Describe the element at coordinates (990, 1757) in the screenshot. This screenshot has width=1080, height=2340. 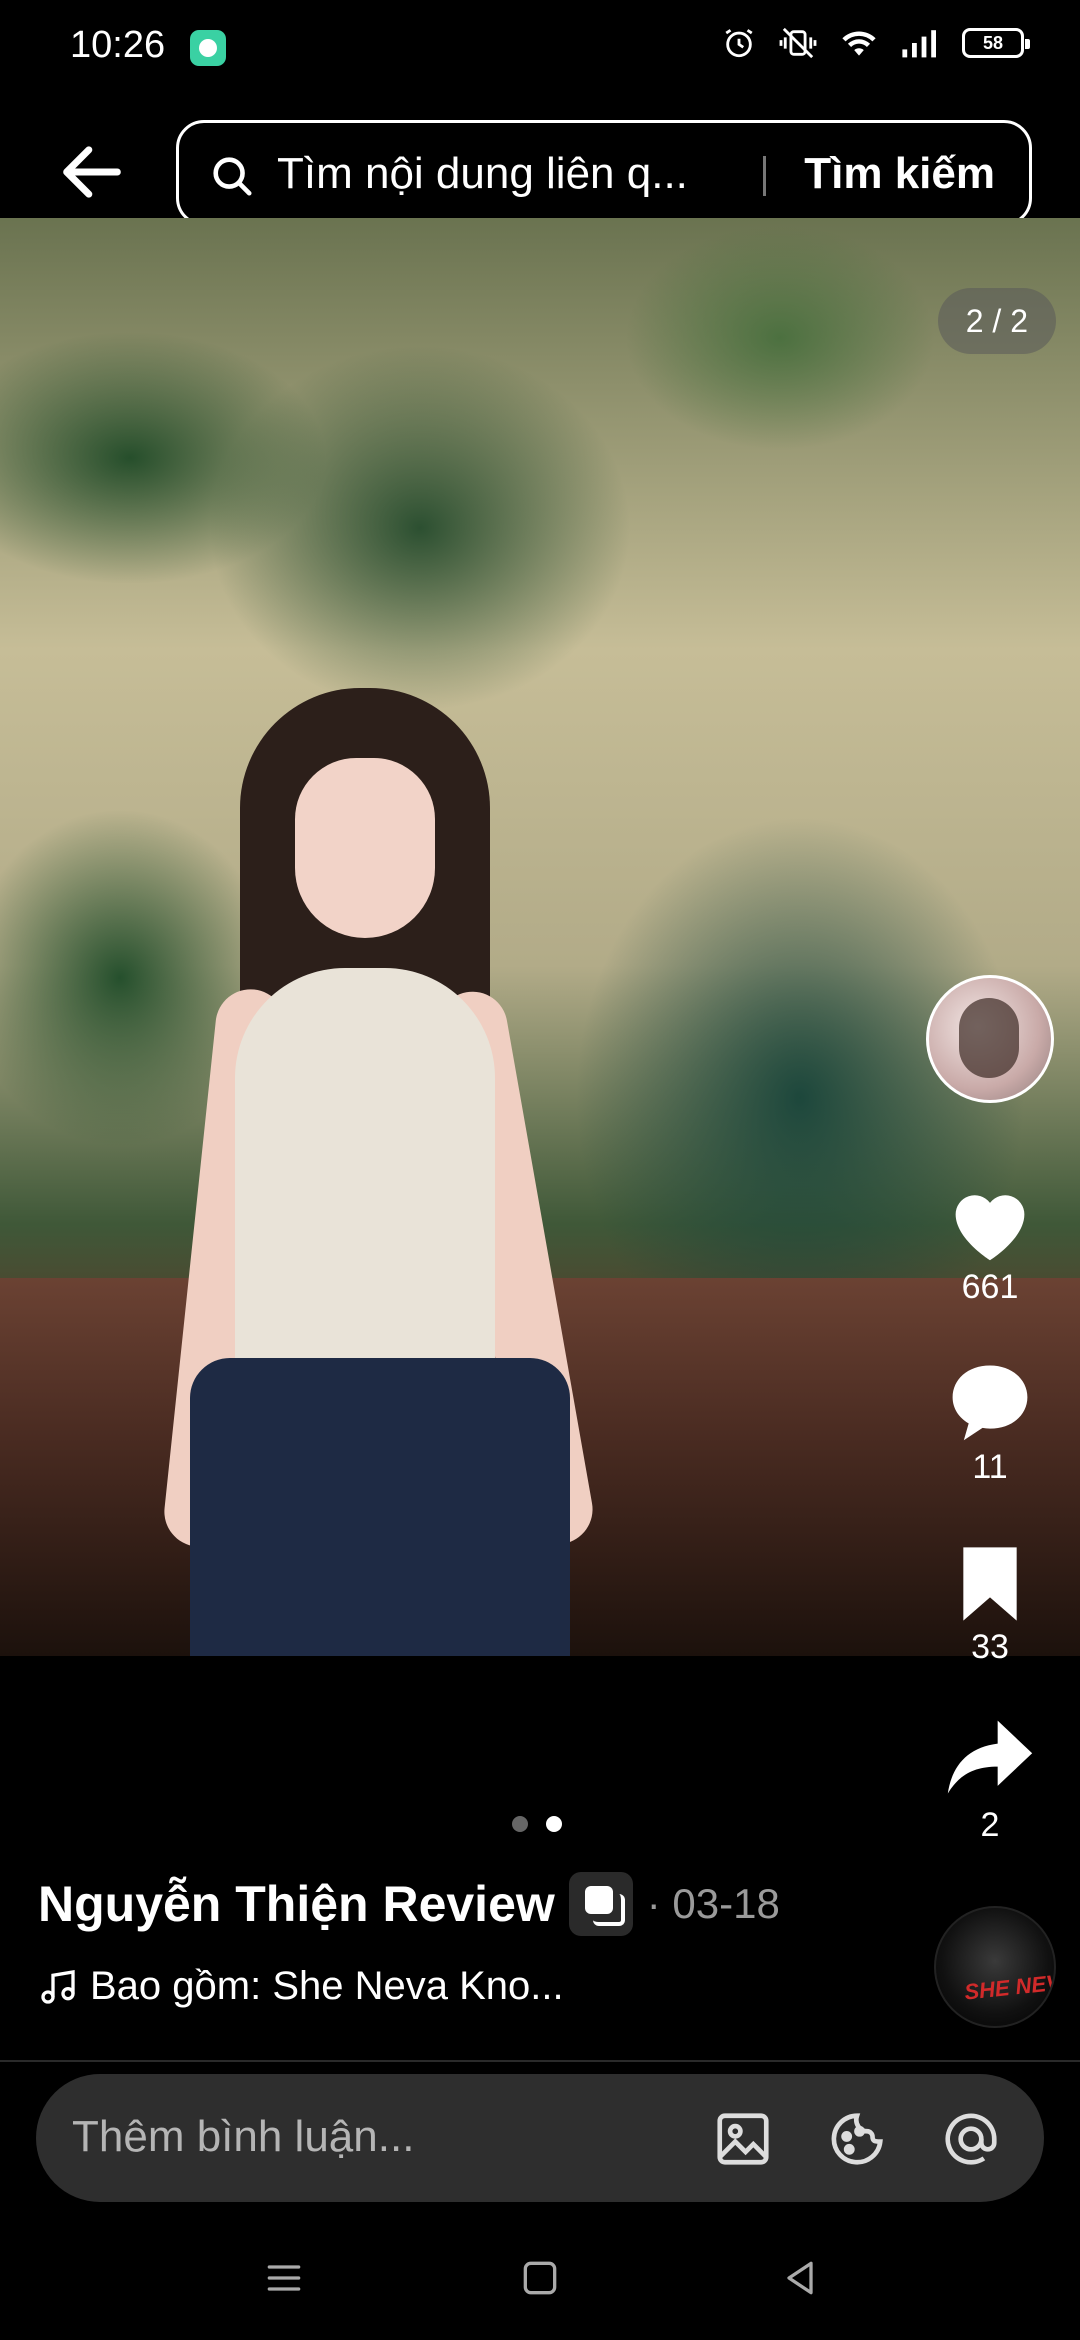
I see `share-arrow-icon` at that location.